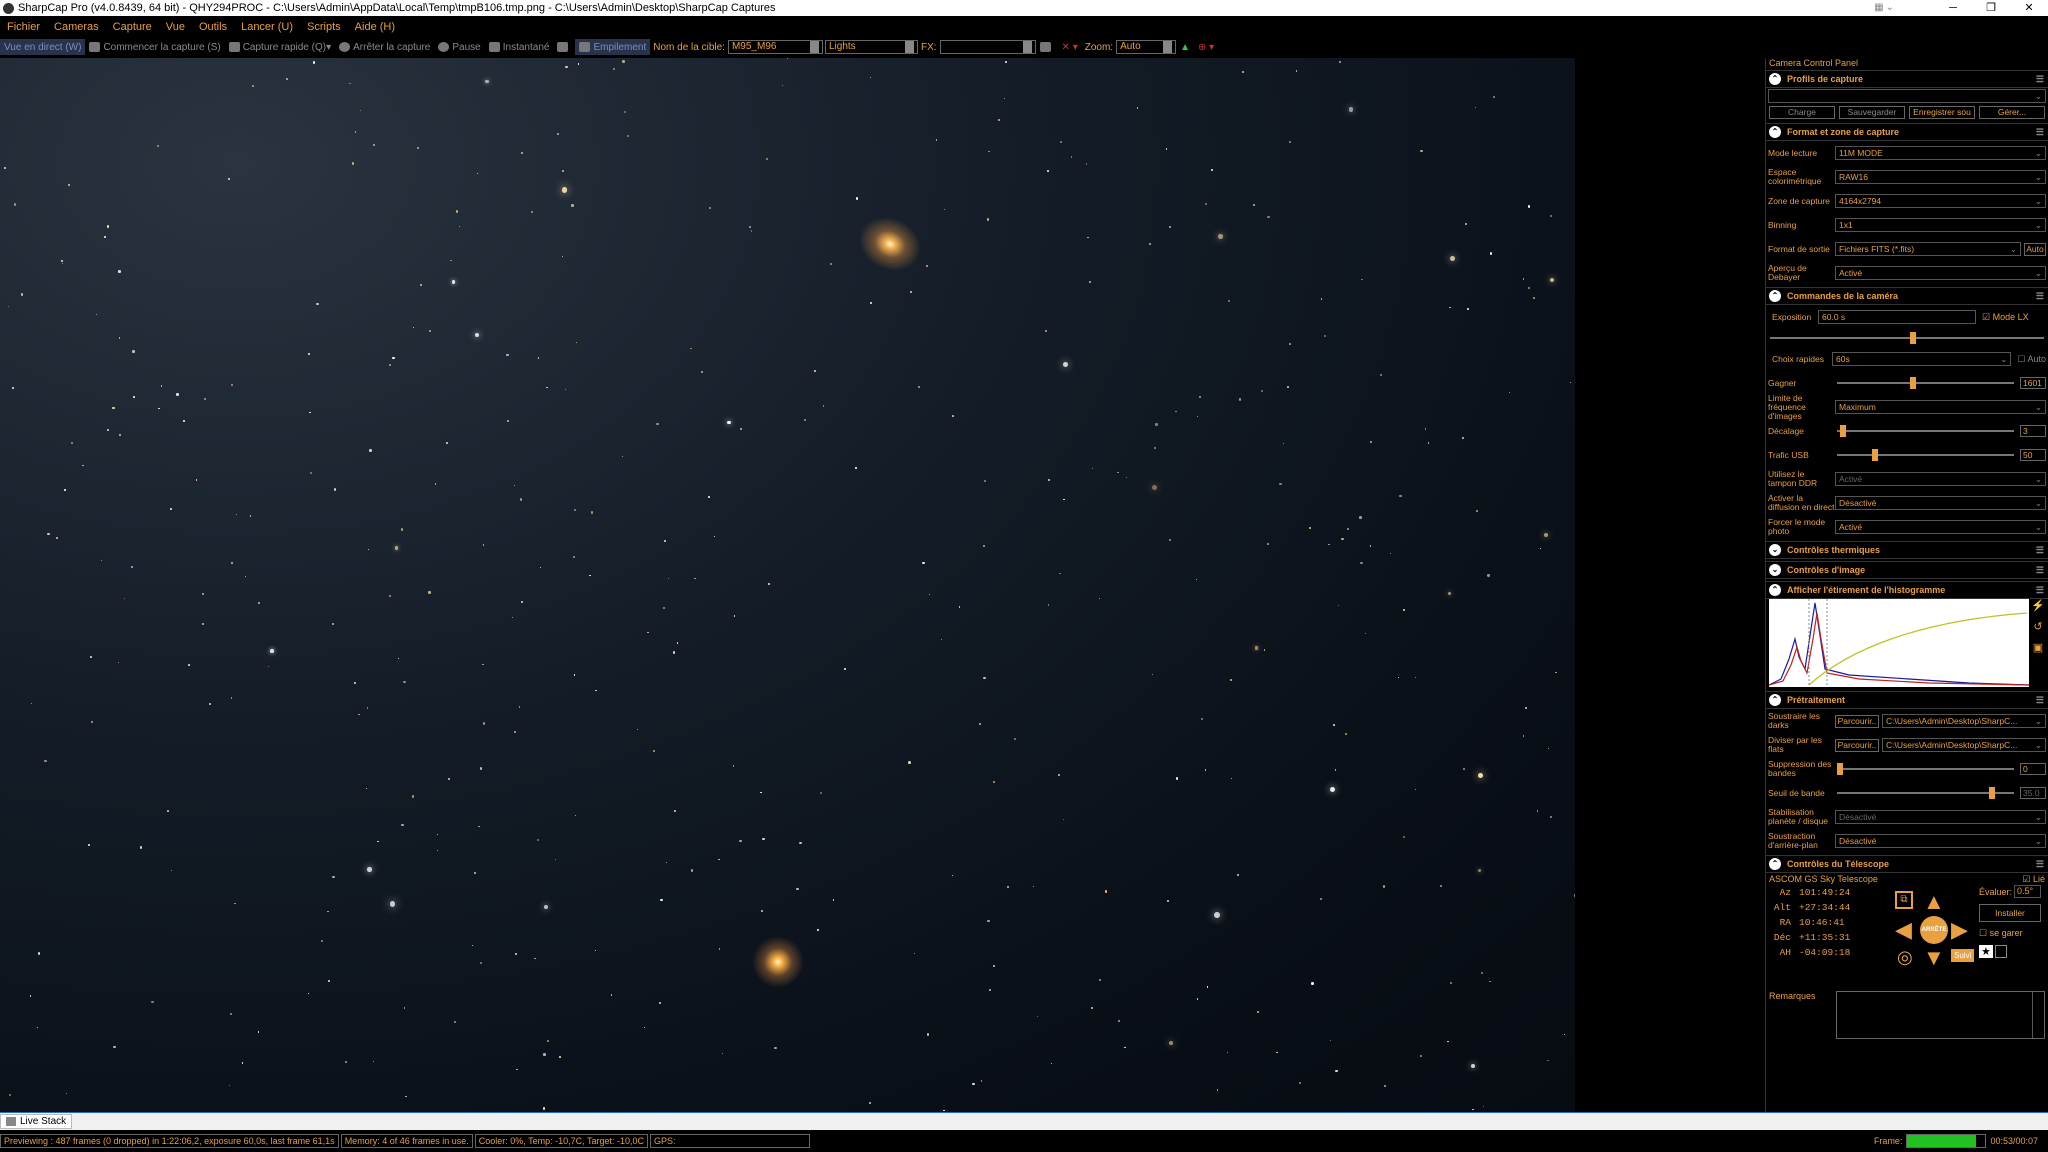 The height and width of the screenshot is (1152, 2048). Describe the element at coordinates (1907, 550) in the screenshot. I see `section-thermal: ⌄ Contrôles thermiques ☰` at that location.